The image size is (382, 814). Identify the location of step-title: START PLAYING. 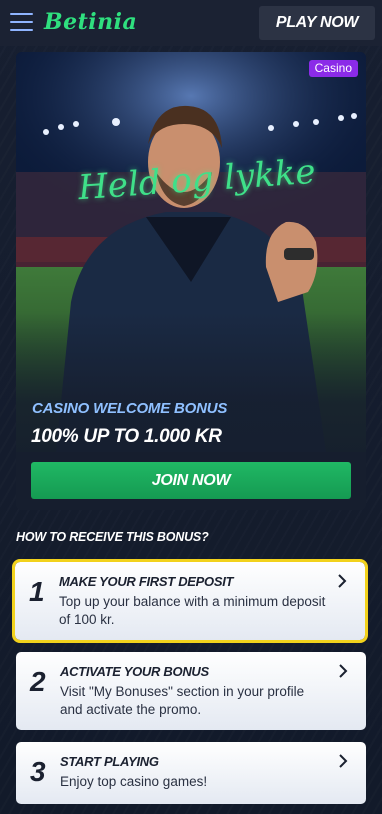
(109, 761).